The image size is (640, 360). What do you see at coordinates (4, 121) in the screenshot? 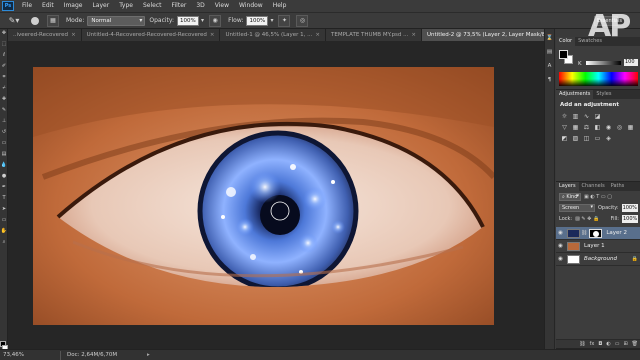
I see `clone-stamp-tool-icon: ⊥` at bounding box center [4, 121].